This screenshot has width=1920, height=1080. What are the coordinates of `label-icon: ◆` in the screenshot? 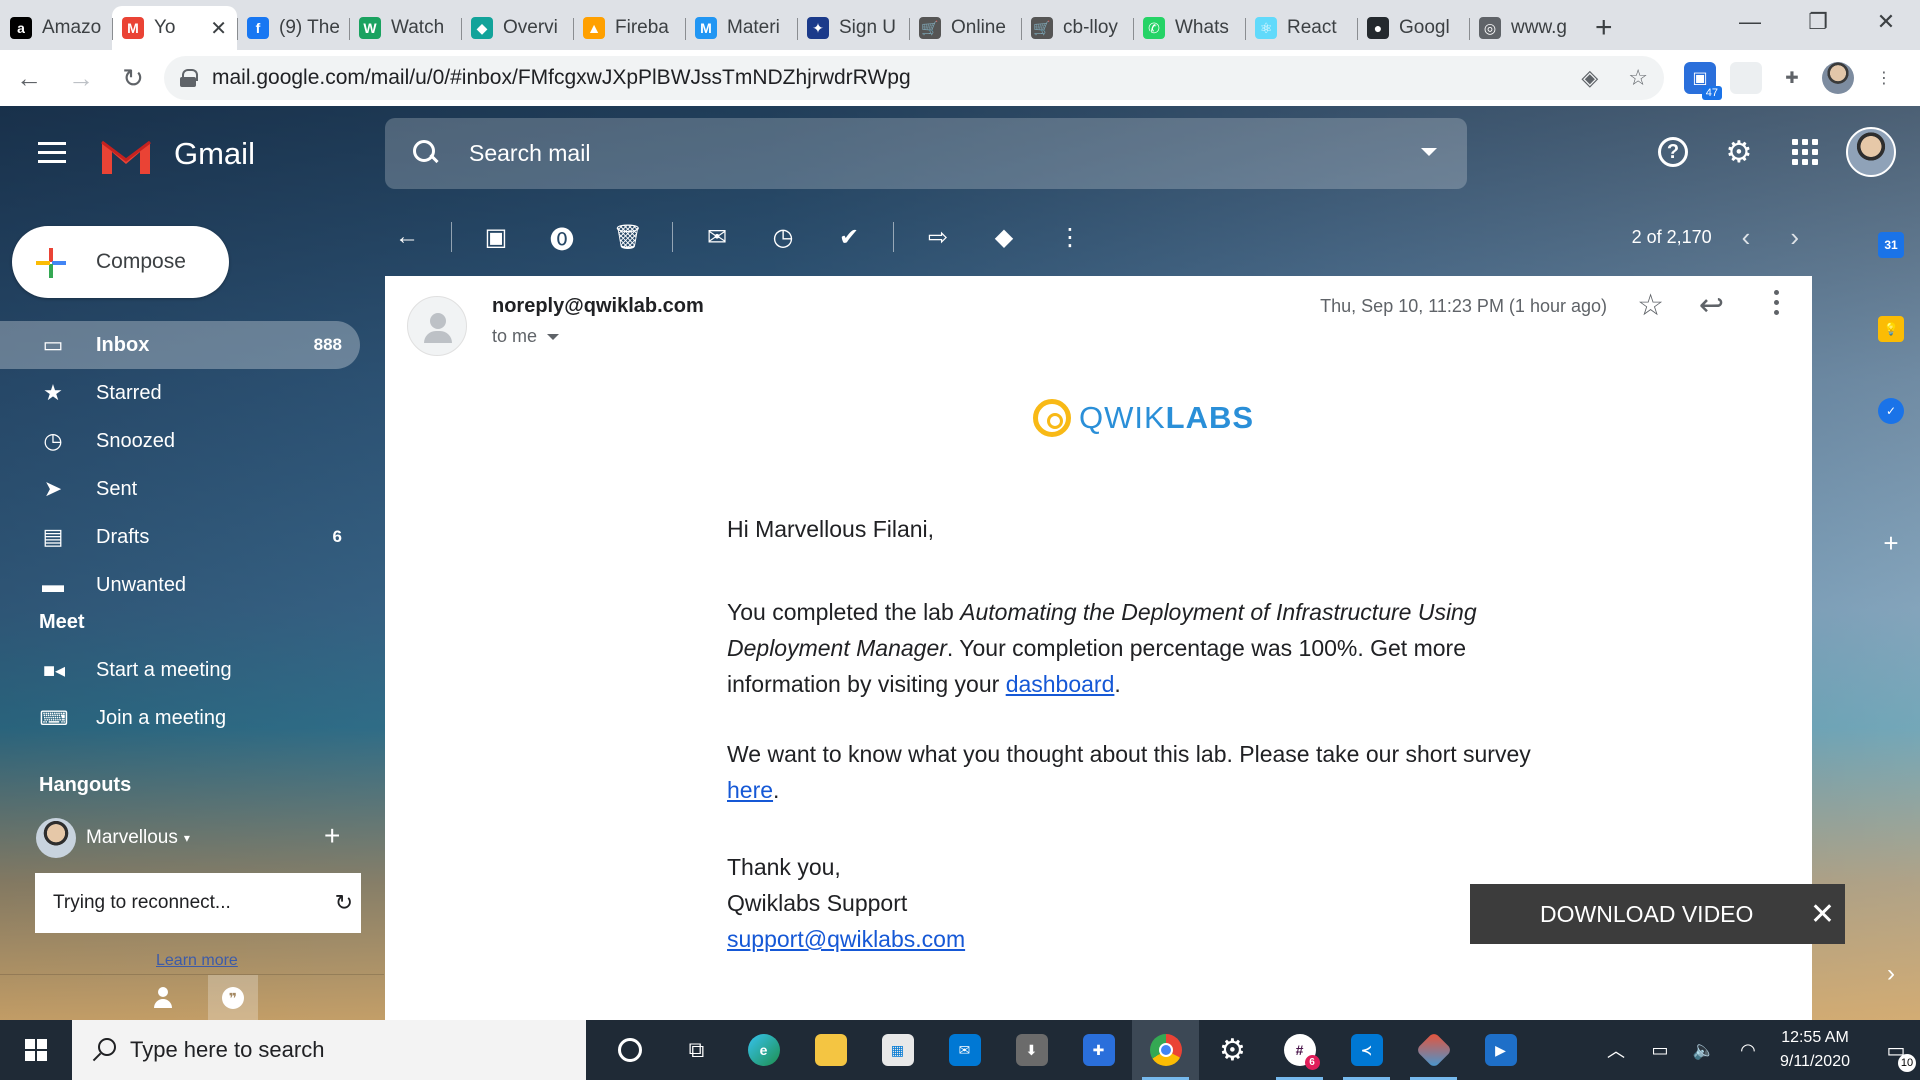 It's located at (1004, 237).